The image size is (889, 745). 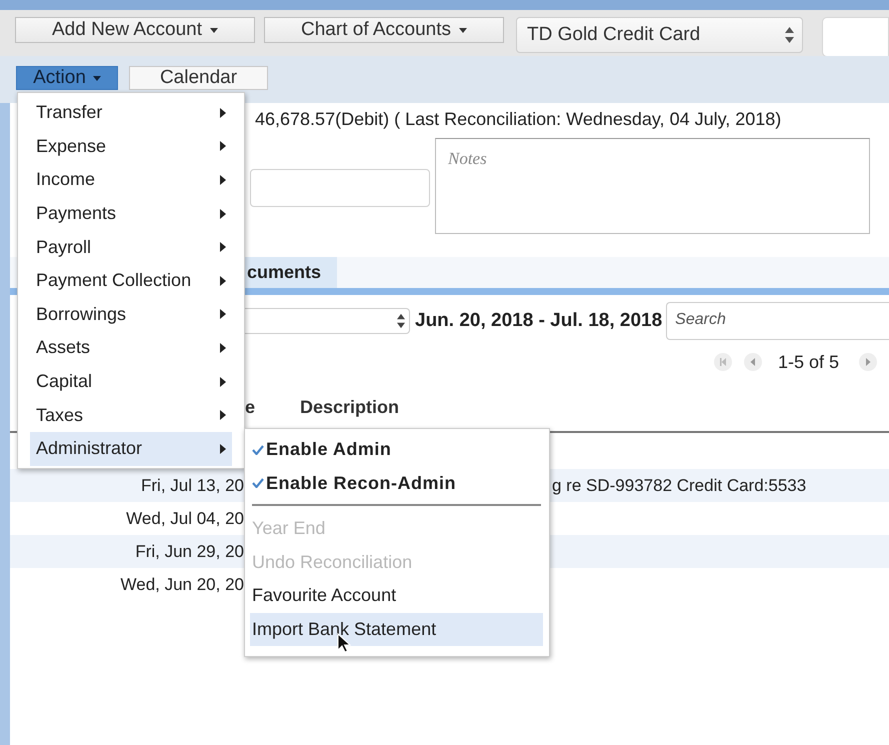 What do you see at coordinates (182, 584) in the screenshot?
I see `date-cell-text: Wed, Jun 20, 20` at bounding box center [182, 584].